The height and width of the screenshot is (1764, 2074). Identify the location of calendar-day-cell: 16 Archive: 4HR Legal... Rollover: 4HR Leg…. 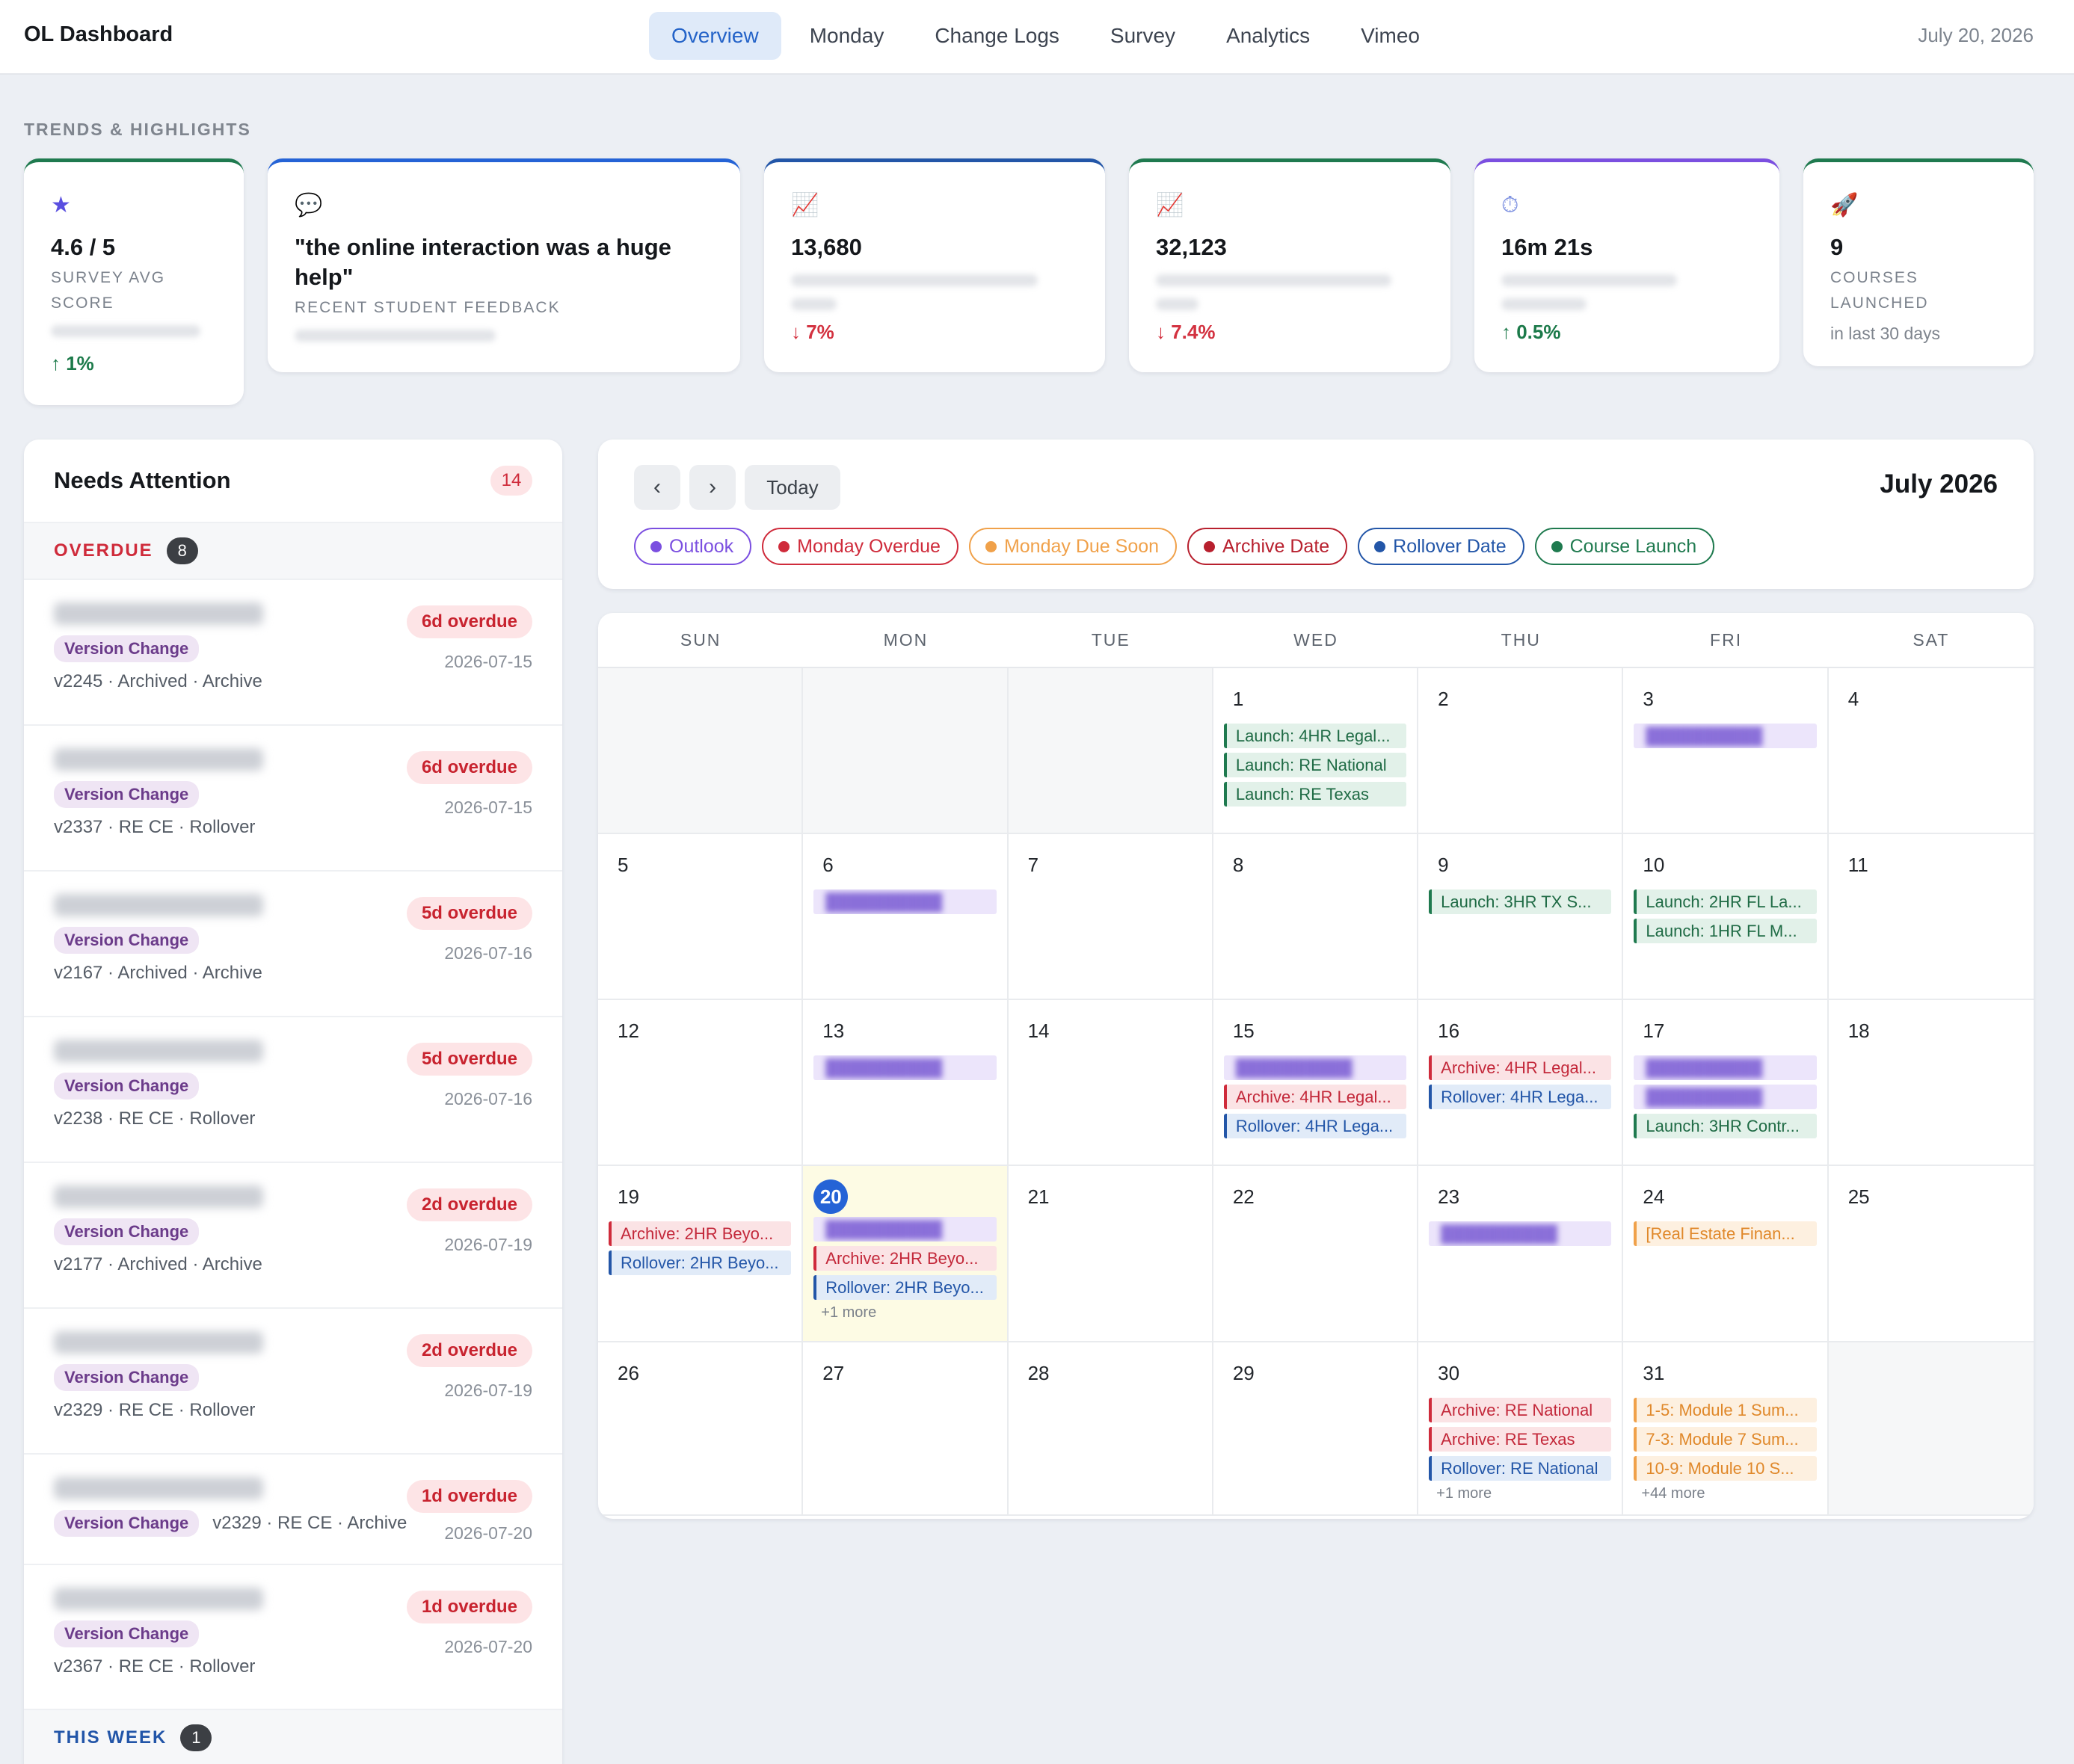
(1521, 1083).